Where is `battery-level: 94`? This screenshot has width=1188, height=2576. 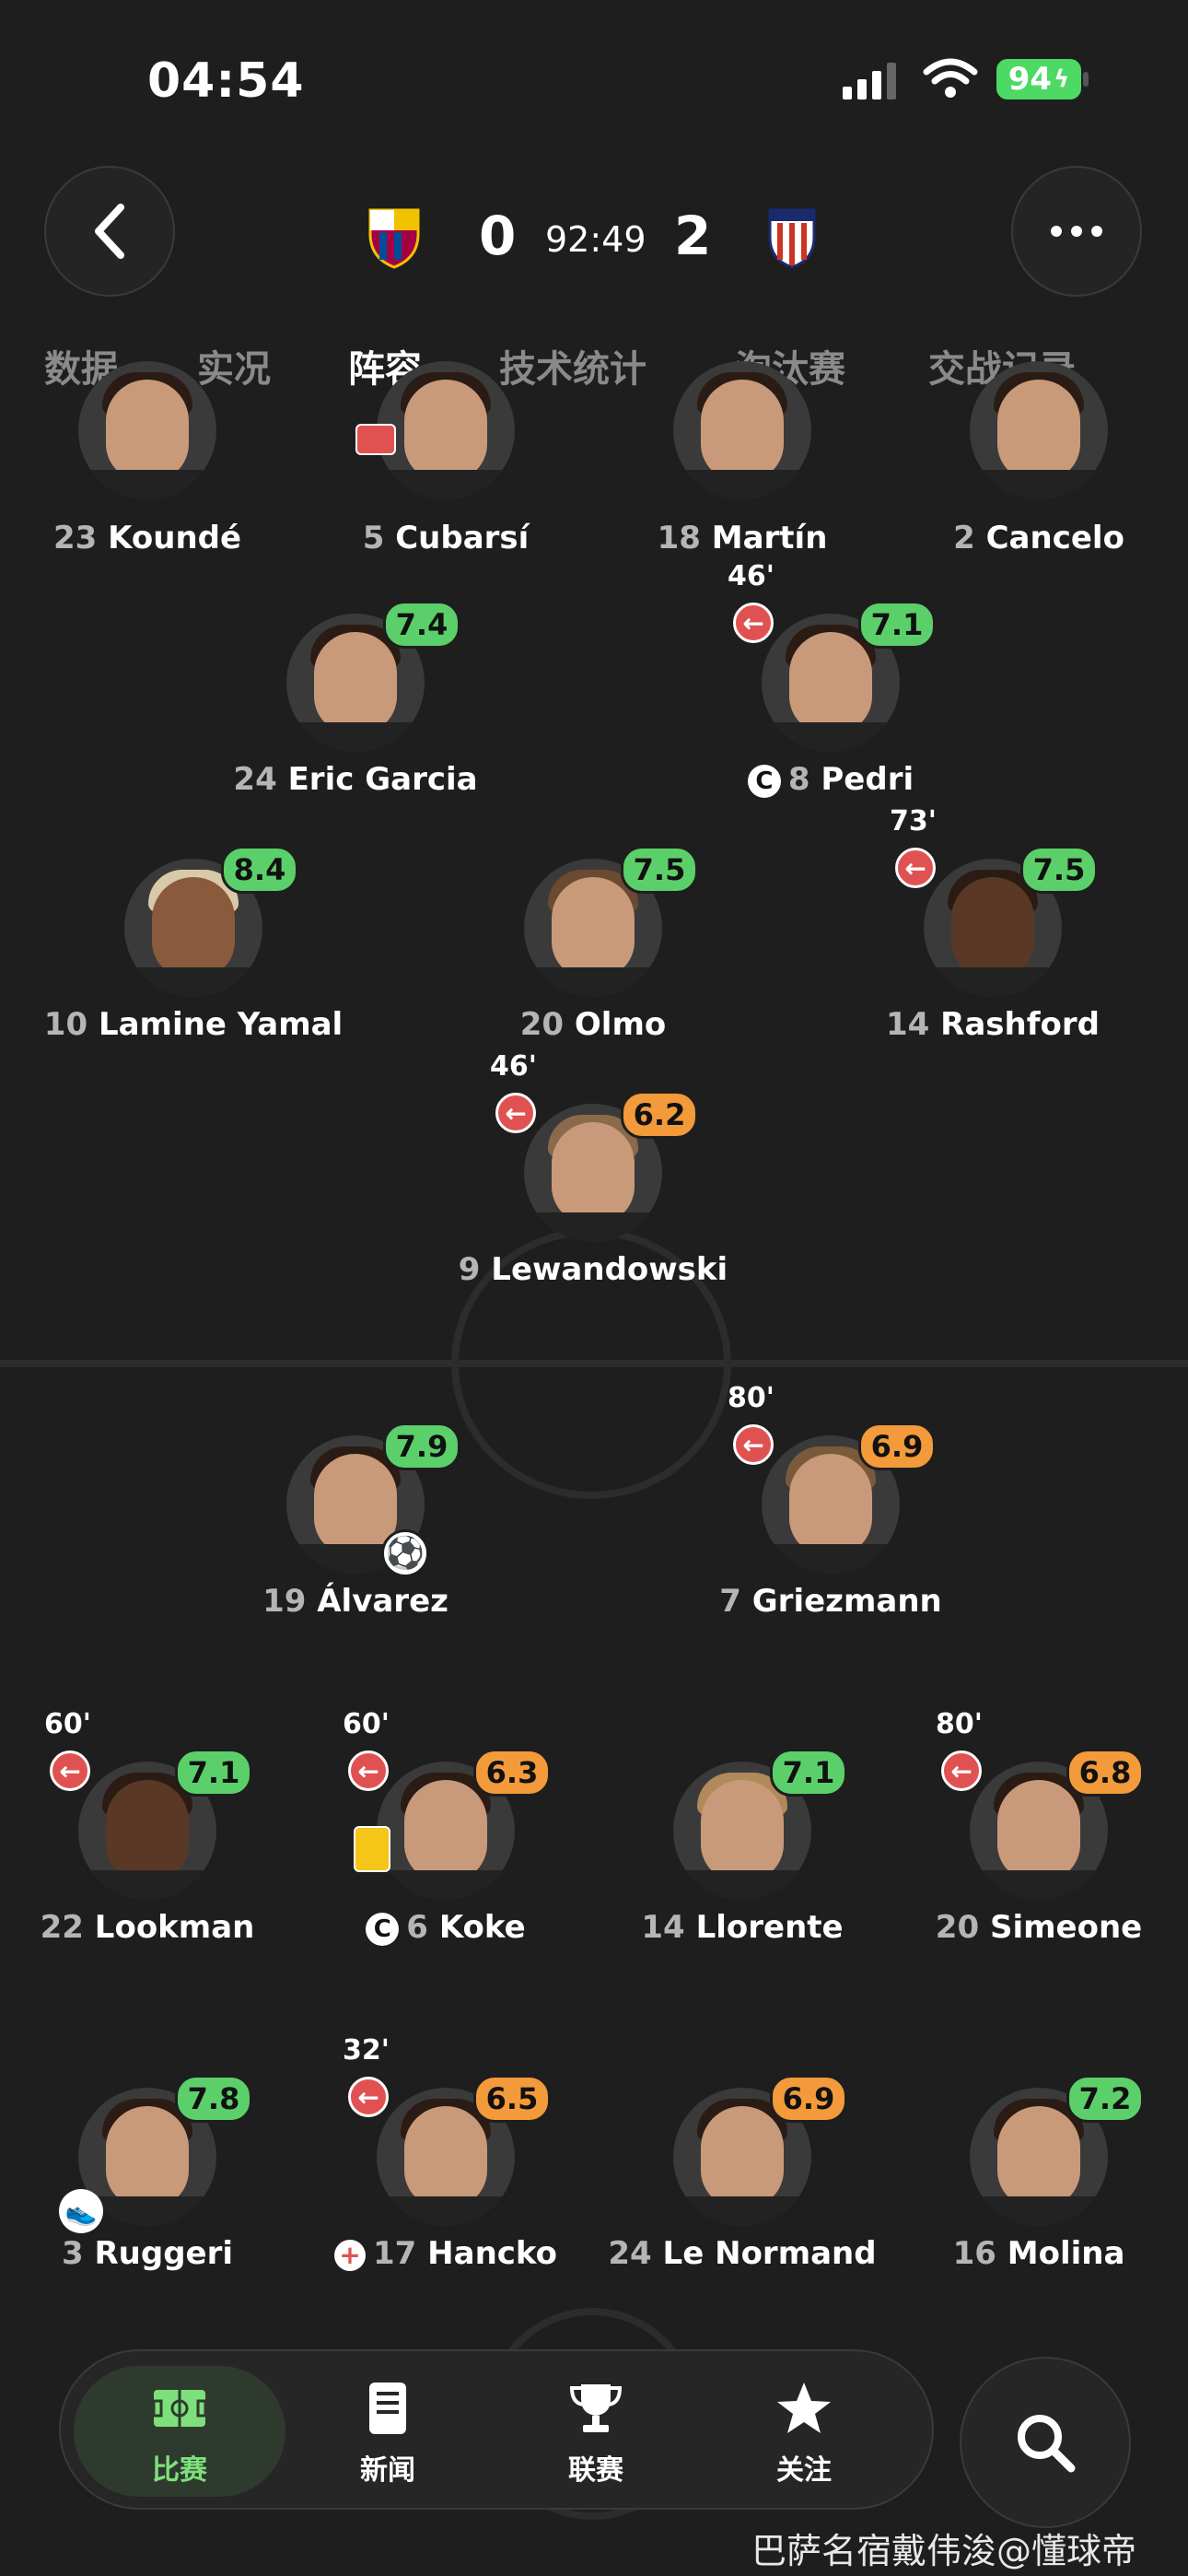 battery-level: 94 is located at coordinates (1030, 79).